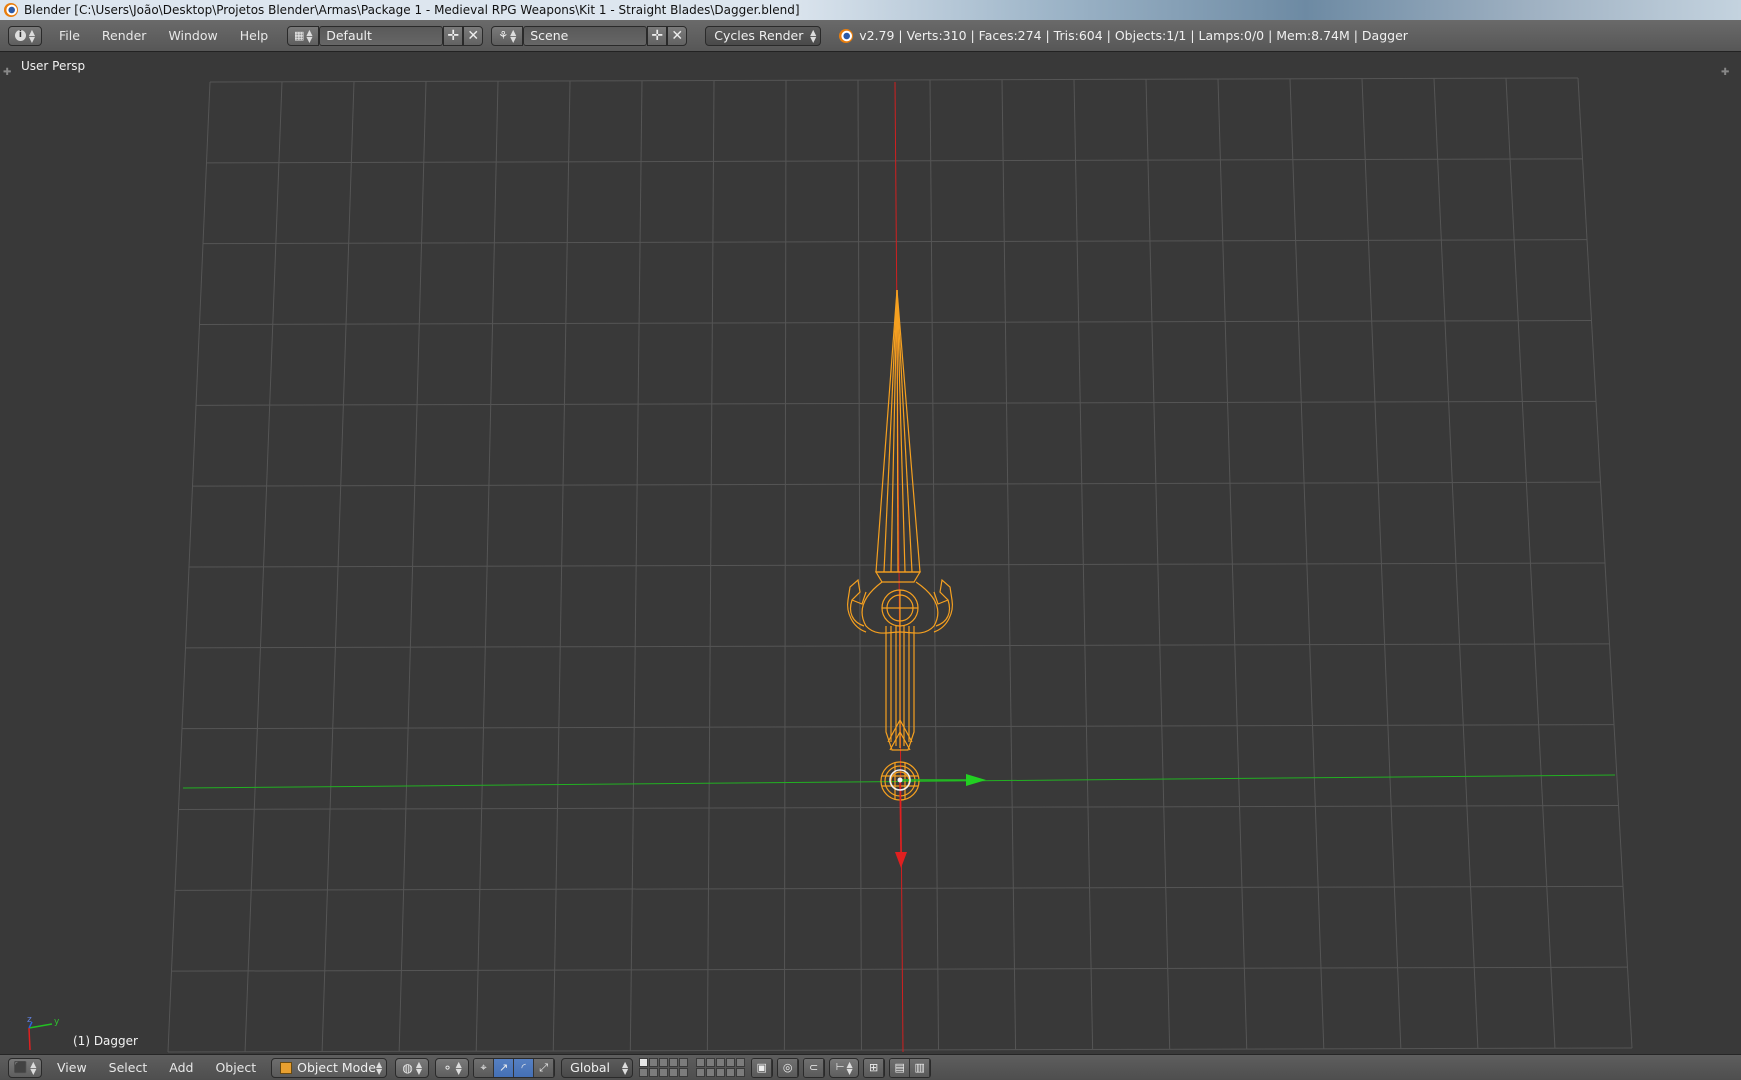  What do you see at coordinates (900, 1067) in the screenshot?
I see `opengl-render-icon: ▤` at bounding box center [900, 1067].